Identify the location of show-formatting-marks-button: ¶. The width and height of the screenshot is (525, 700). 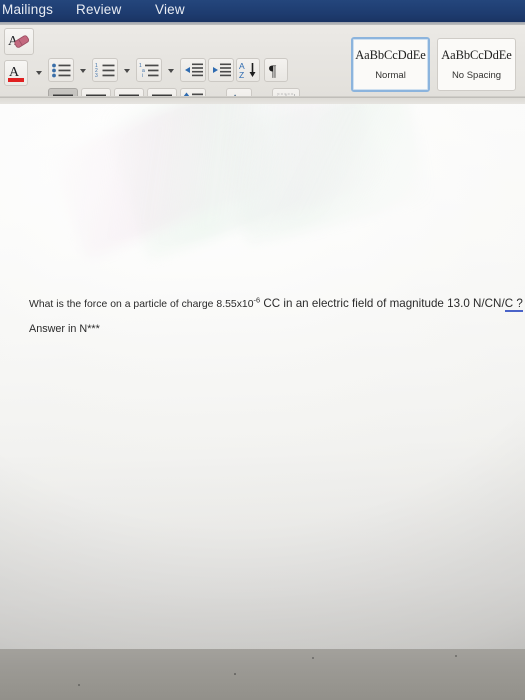
(276, 70).